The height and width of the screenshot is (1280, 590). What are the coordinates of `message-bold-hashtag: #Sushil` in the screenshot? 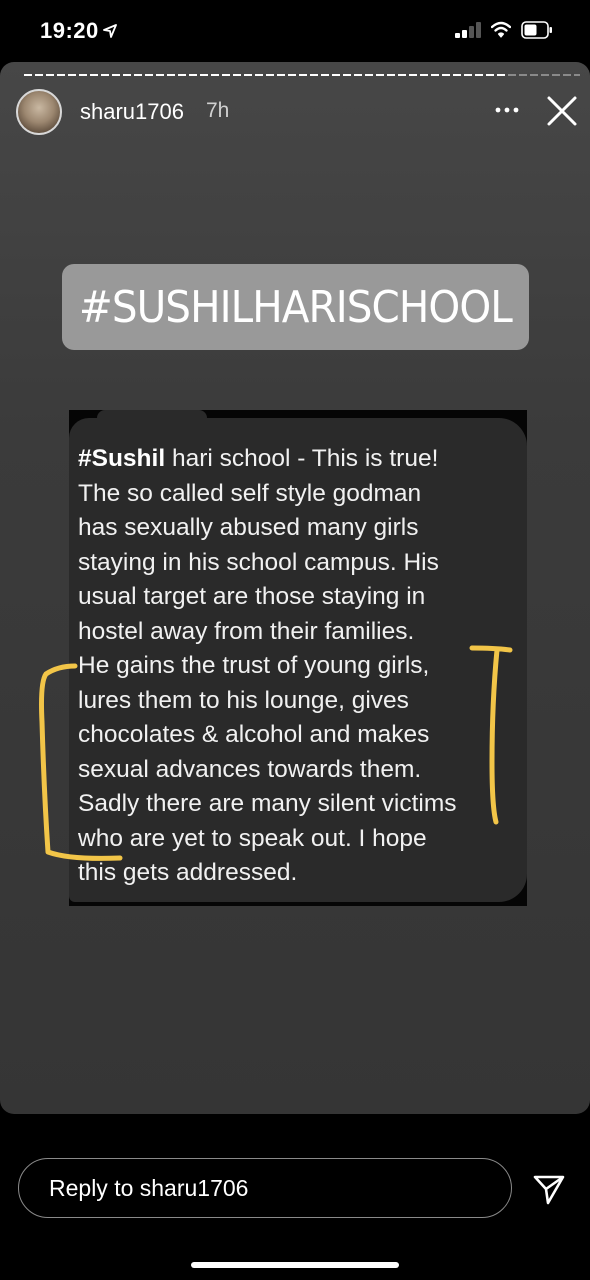 It's located at (122, 458).